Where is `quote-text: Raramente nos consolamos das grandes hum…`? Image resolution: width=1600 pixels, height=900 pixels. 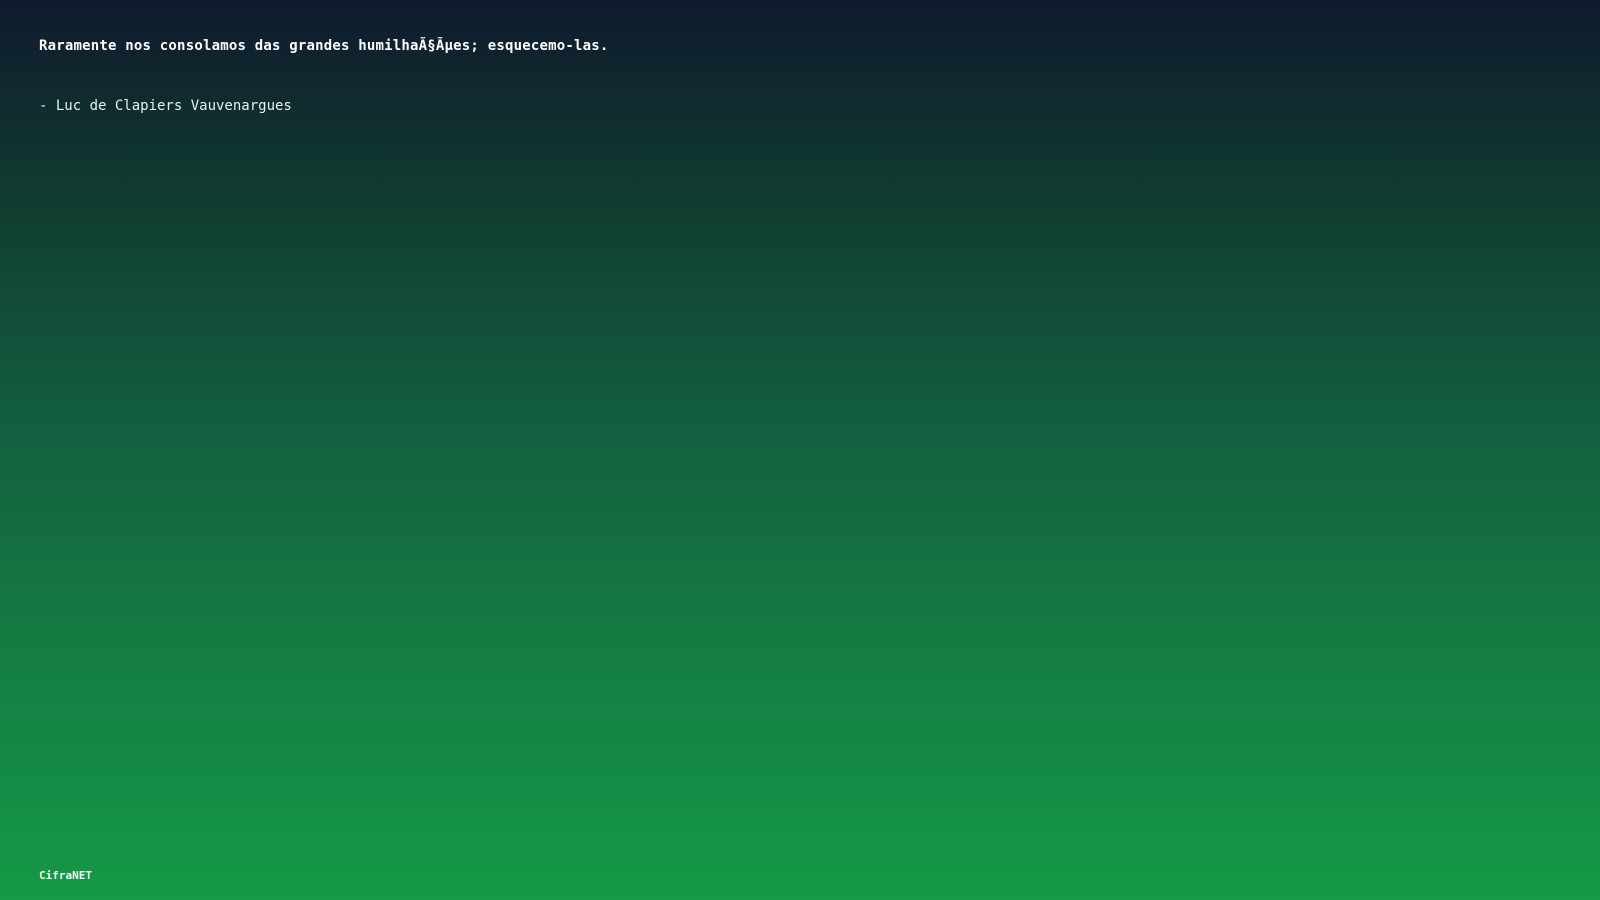 quote-text: Raramente nos consolamos das grandes hum… is located at coordinates (324, 46).